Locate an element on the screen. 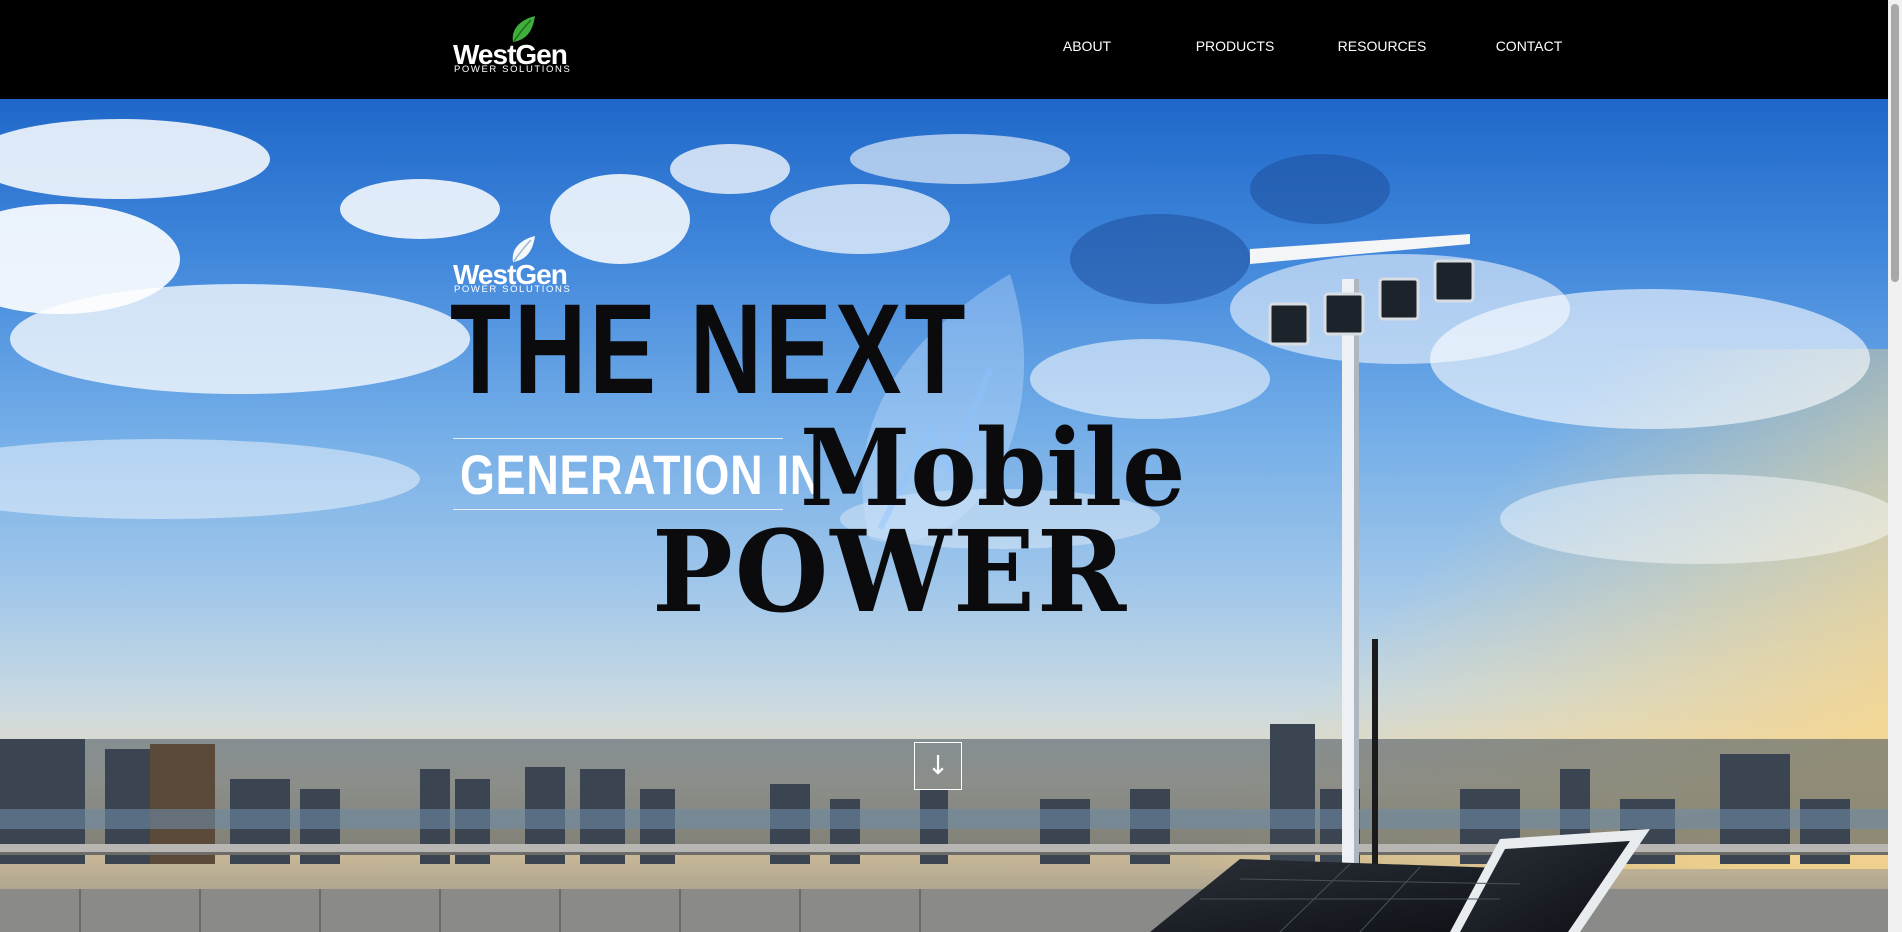 The width and height of the screenshot is (1902, 932). headline-generation-in: GENERATION IN is located at coordinates (642, 474).